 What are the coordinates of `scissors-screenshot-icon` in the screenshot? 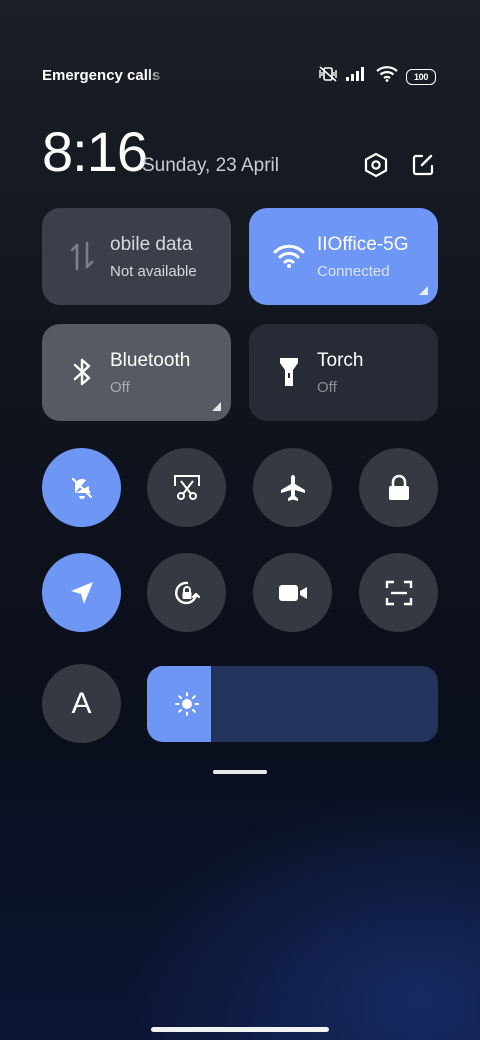 It's located at (186, 487).